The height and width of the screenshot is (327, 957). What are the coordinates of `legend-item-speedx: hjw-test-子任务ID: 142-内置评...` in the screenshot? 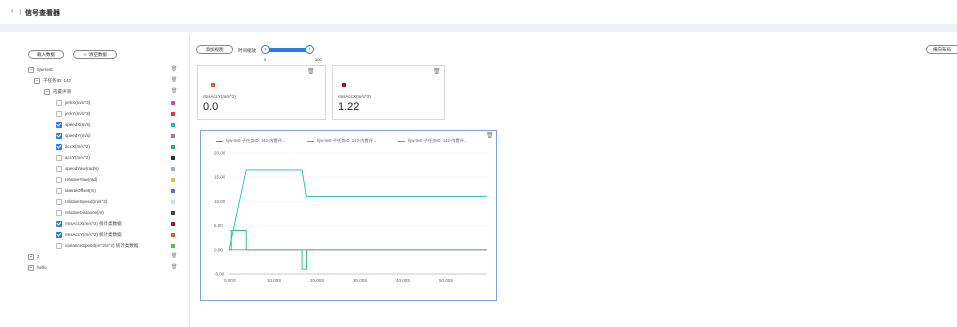 It's located at (432, 141).